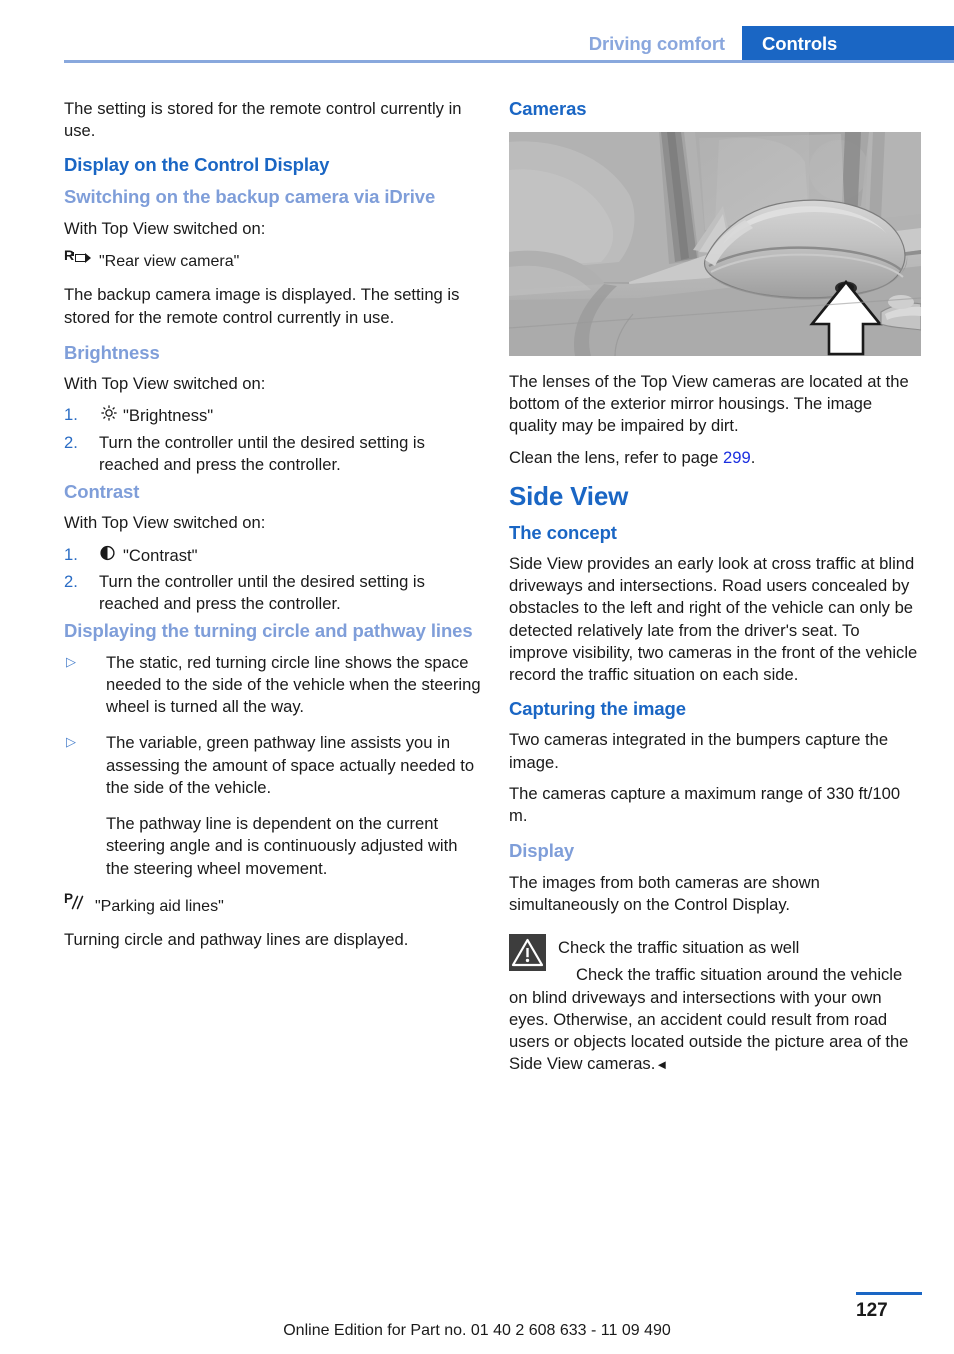  Describe the element at coordinates (77, 901) in the screenshot. I see `parking-aid-lines-icon: P` at that location.